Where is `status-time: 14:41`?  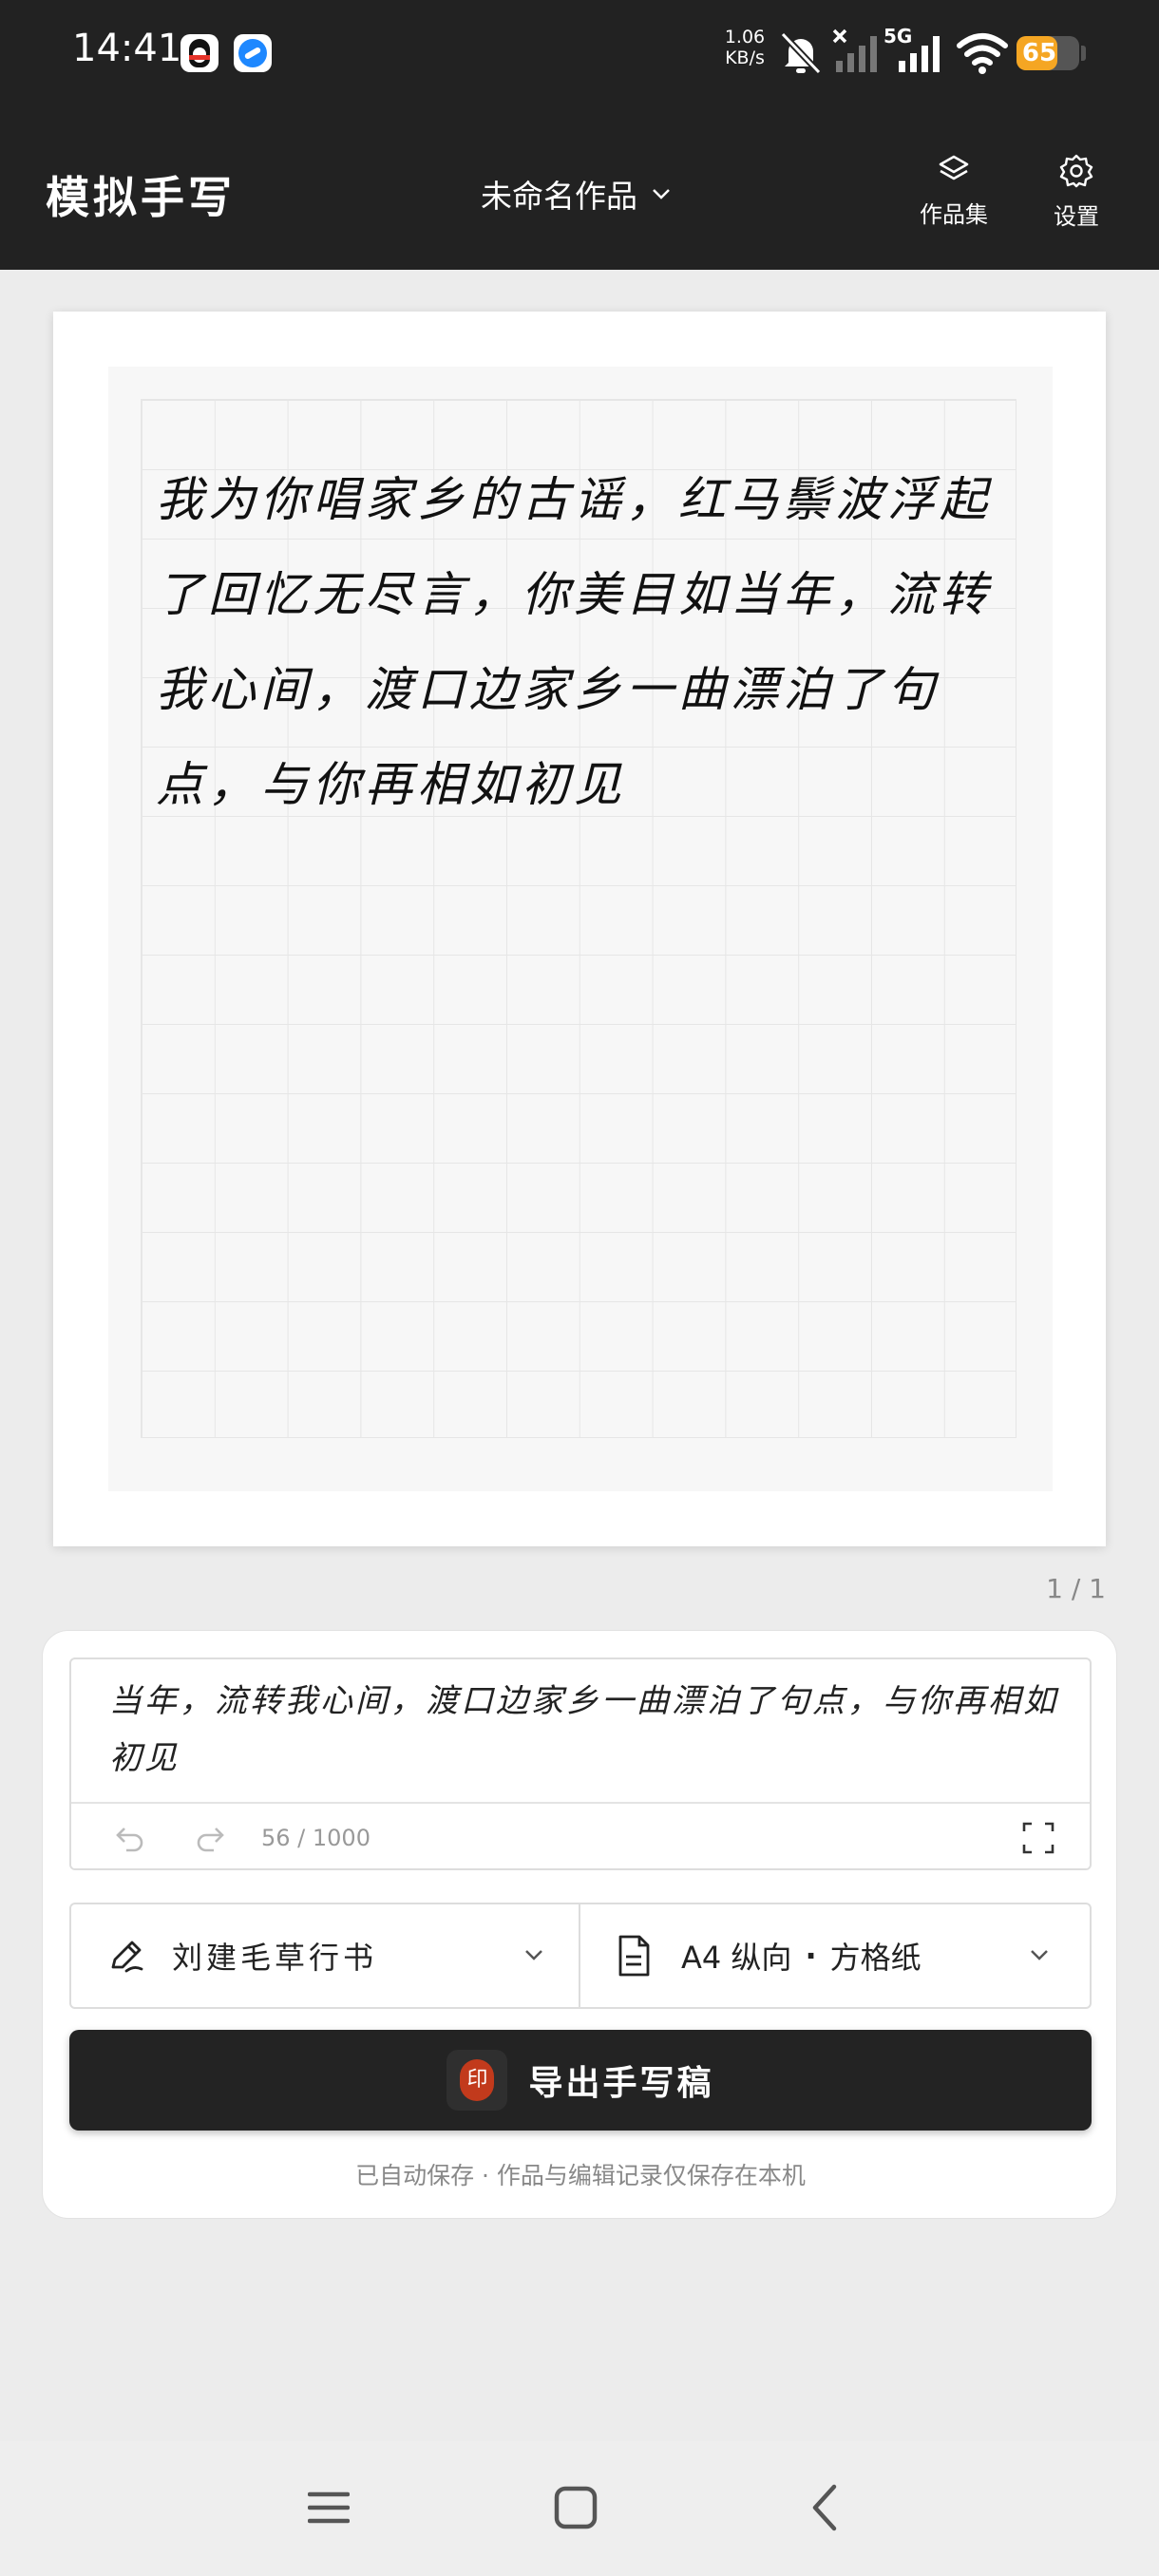 status-time: 14:41 is located at coordinates (127, 48).